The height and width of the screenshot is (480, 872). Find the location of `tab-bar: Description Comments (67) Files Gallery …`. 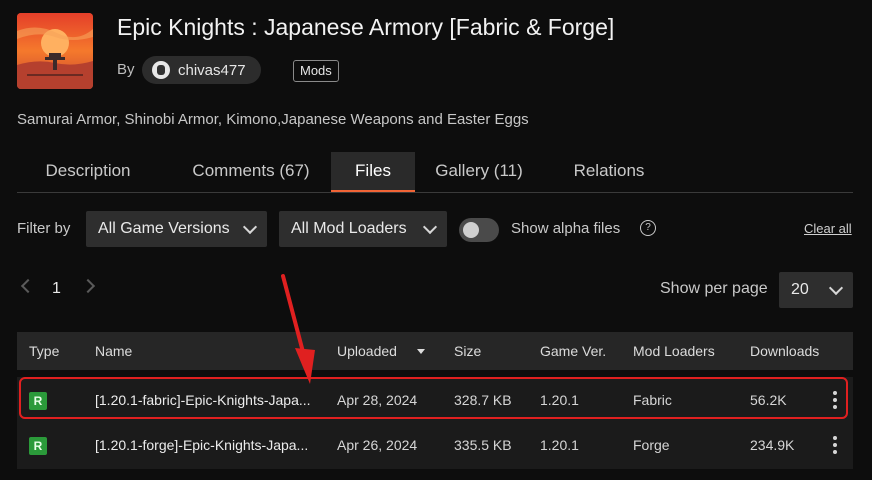

tab-bar: Description Comments (67) Files Gallery … is located at coordinates (435, 172).